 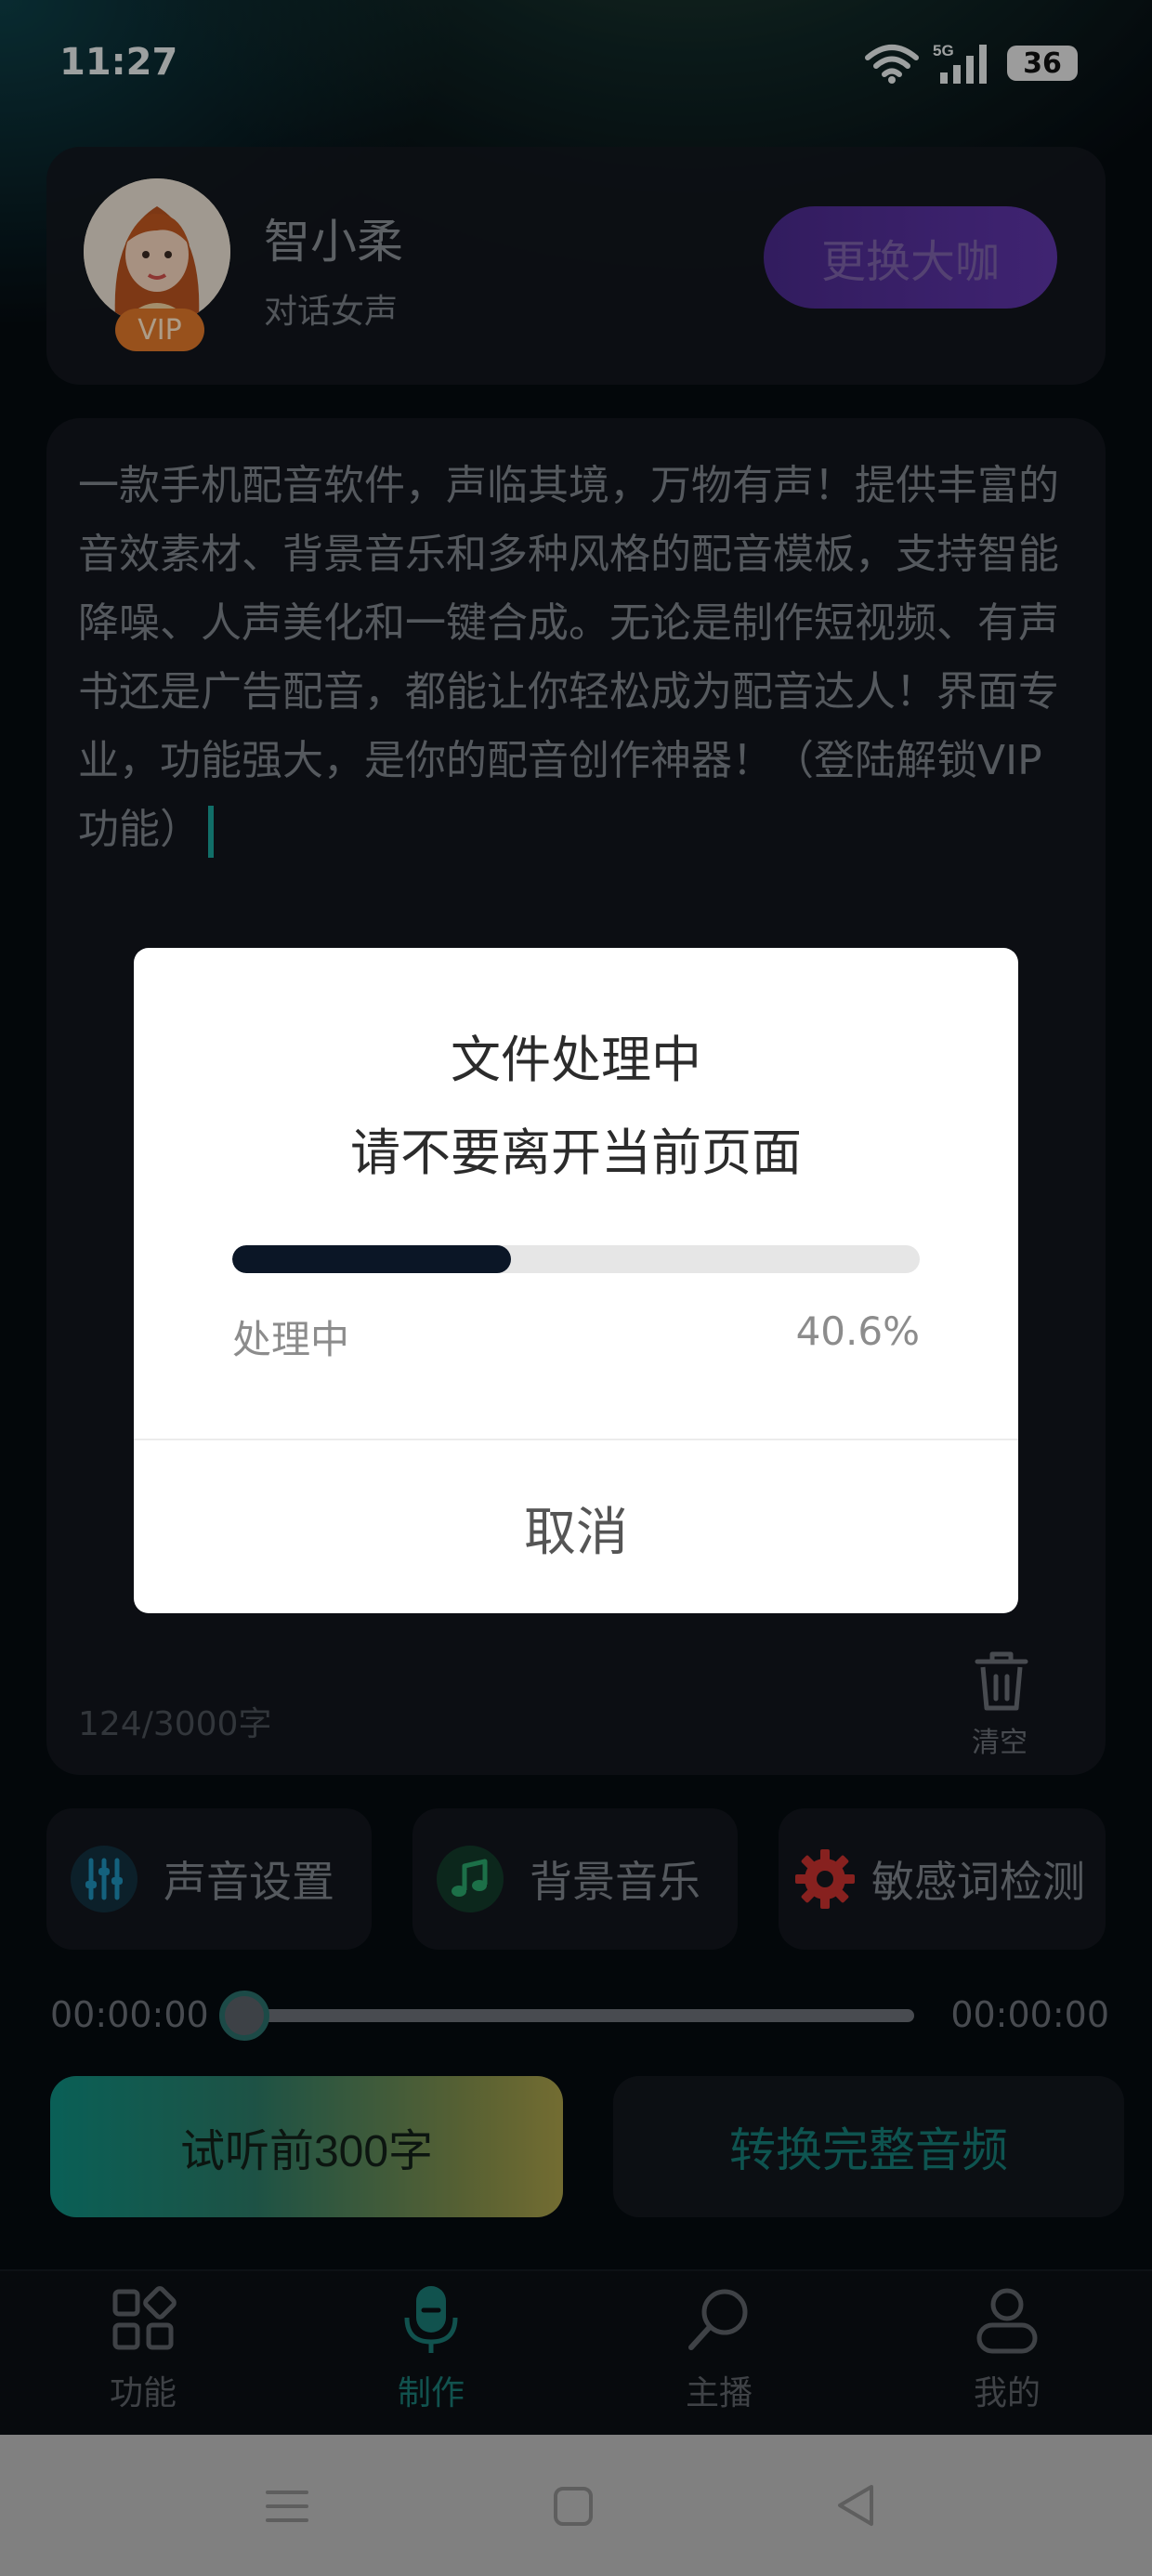 What do you see at coordinates (857, 1331) in the screenshot?
I see `progress-percent: 40.6%` at bounding box center [857, 1331].